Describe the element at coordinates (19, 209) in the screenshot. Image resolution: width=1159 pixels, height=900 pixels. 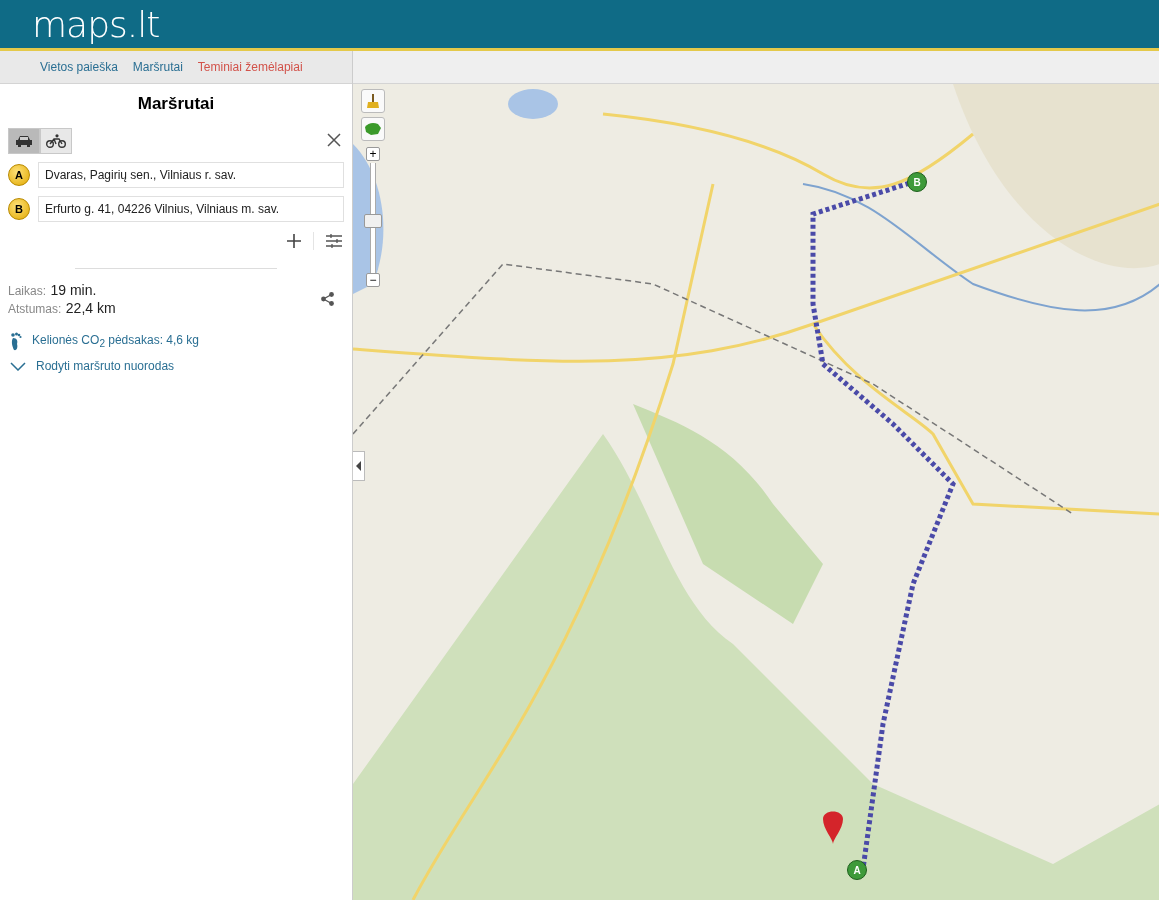
I see `stop-letter-icon: B` at that location.